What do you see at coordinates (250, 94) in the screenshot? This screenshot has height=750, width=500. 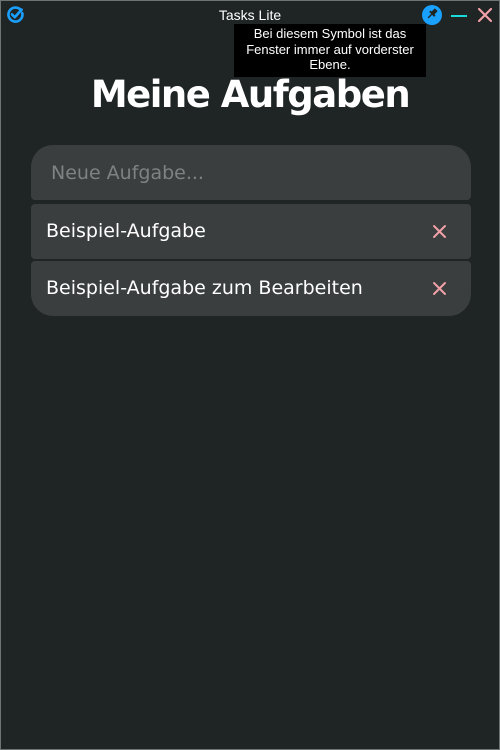 I see `page-title: Meine Aufgaben` at bounding box center [250, 94].